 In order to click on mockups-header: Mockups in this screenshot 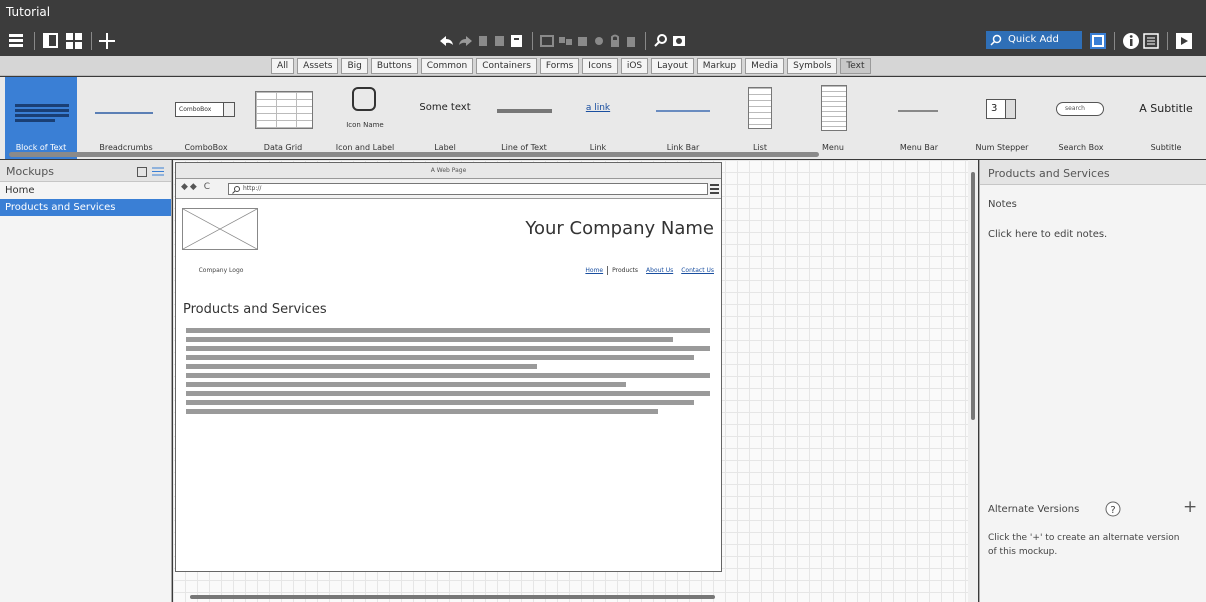, I will do `click(85, 171)`.